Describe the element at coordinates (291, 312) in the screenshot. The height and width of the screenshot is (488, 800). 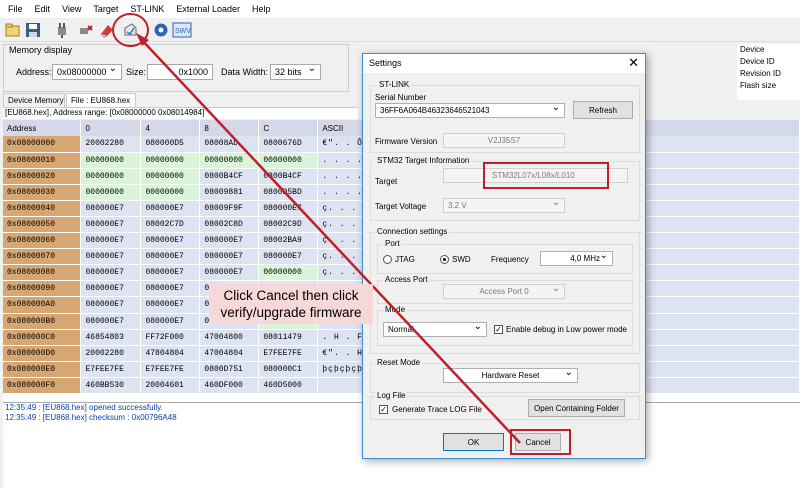
I see `callout-line-2: verify/upgrade firmware` at that location.